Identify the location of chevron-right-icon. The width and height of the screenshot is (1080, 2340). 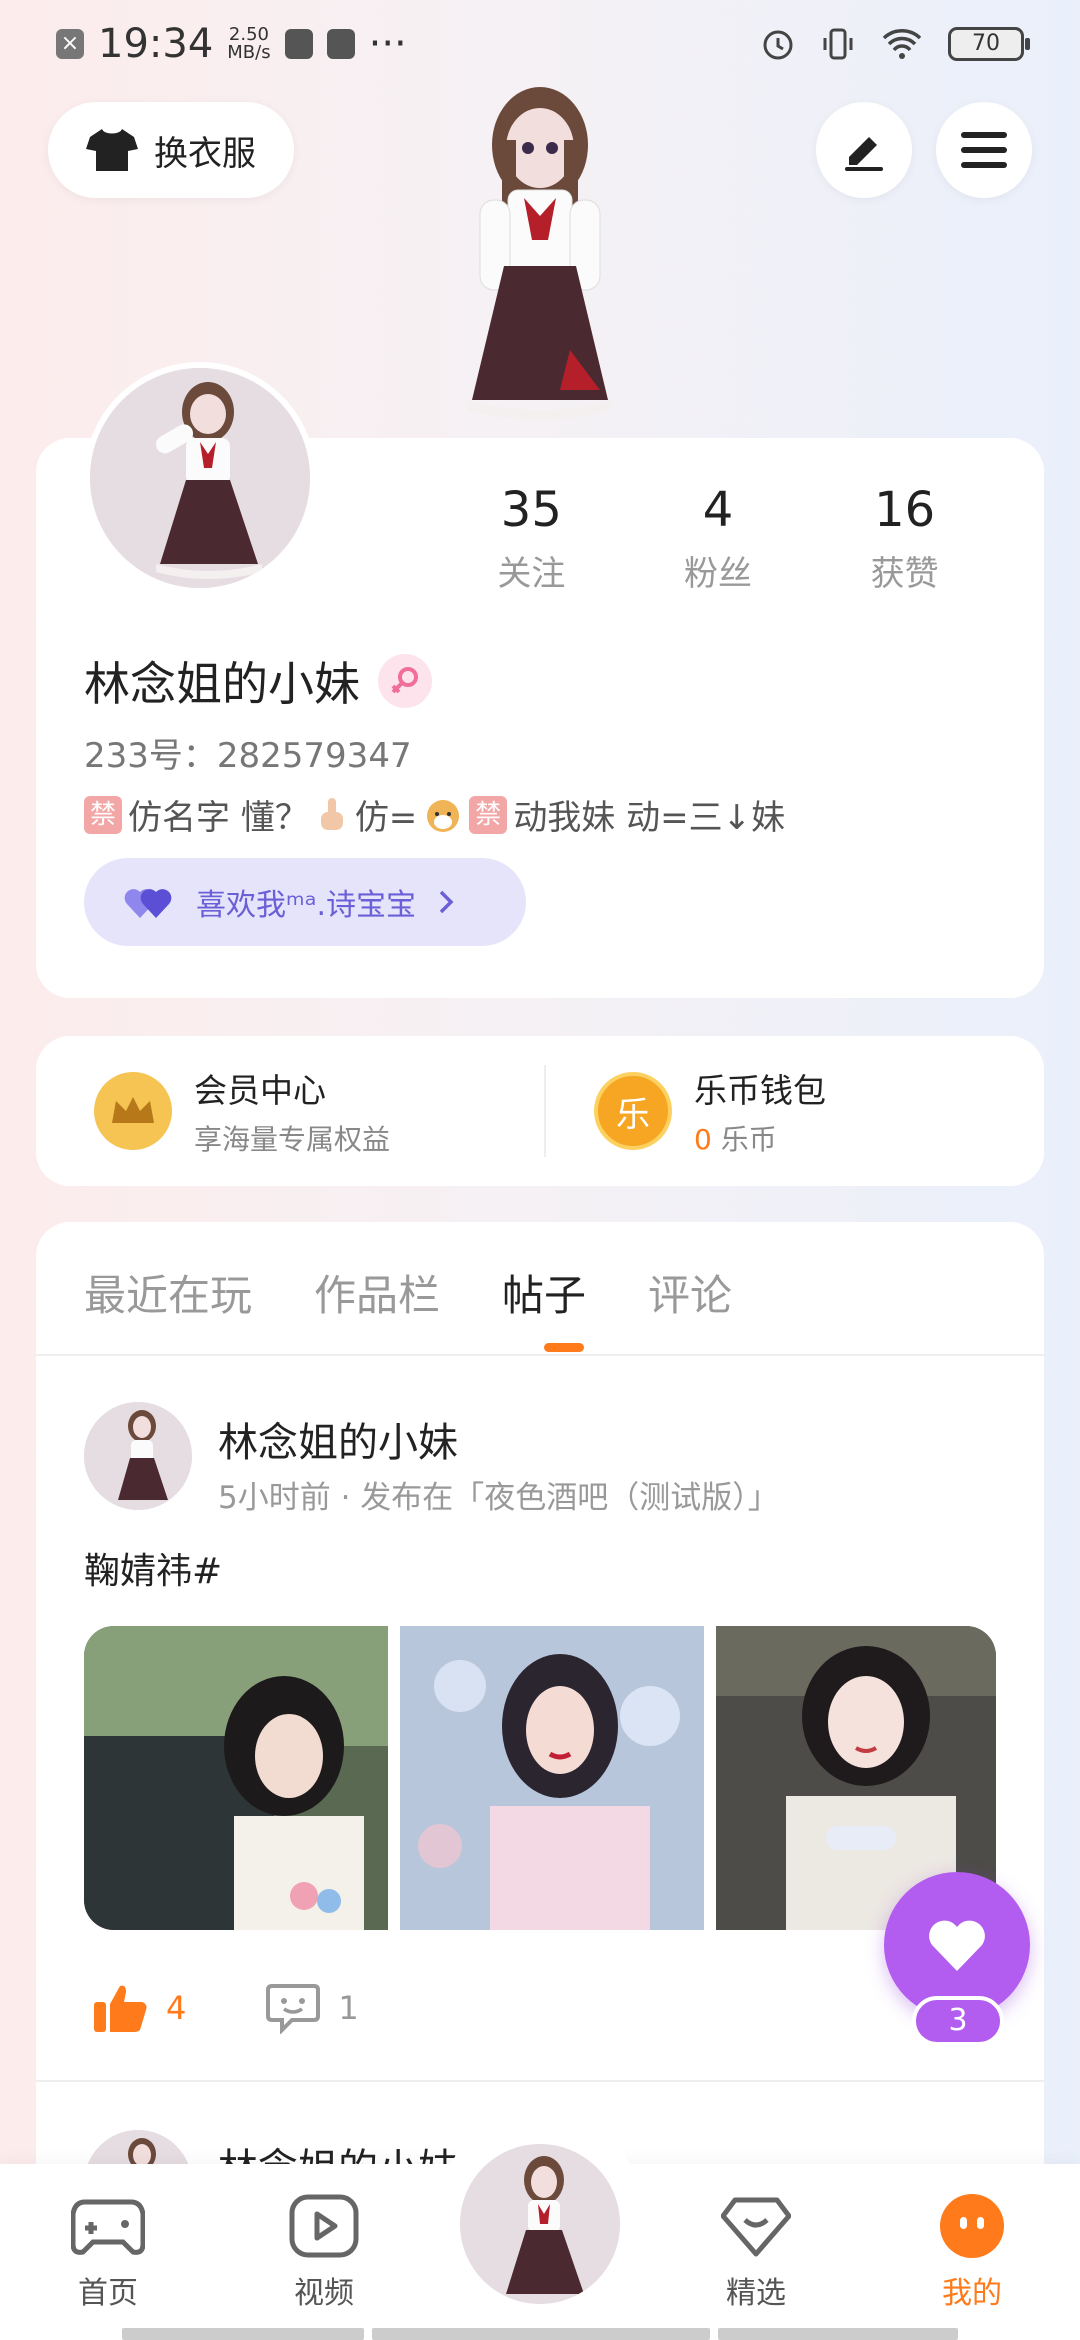
(446, 902).